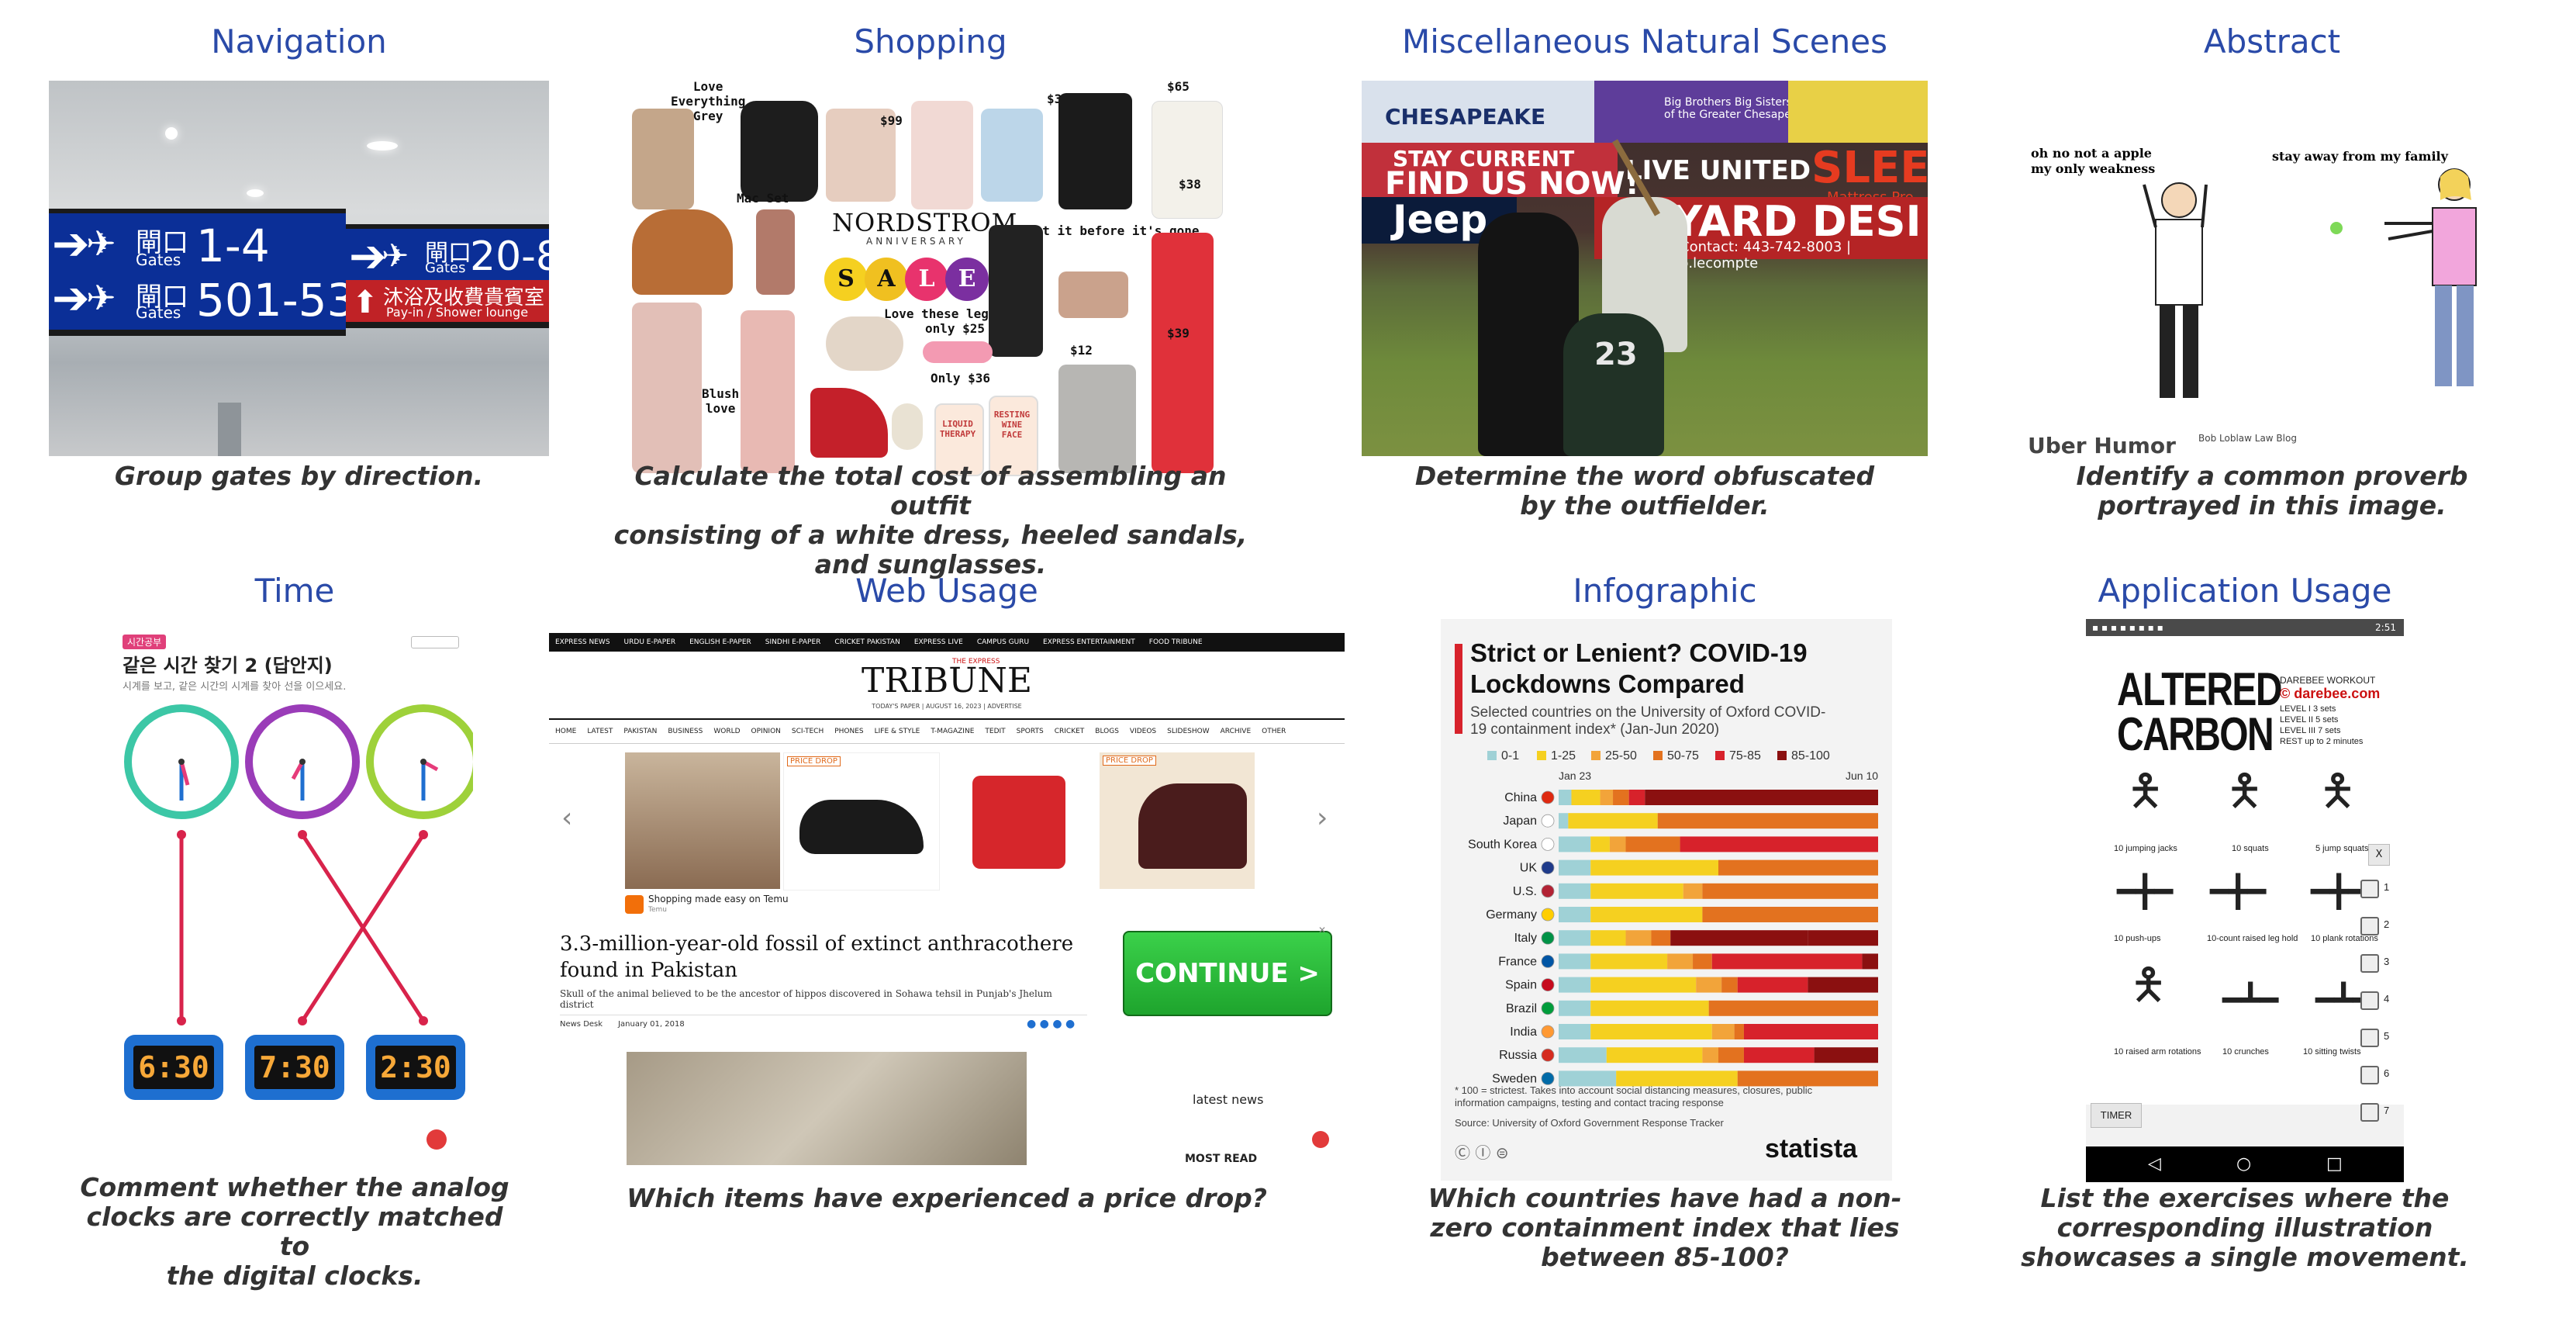 The height and width of the screenshot is (1328, 2576). Describe the element at coordinates (1093, 294) in the screenshot. I see `flats` at that location.